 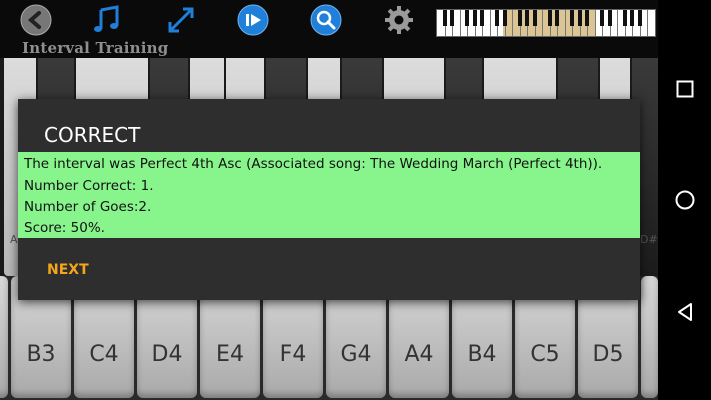 What do you see at coordinates (230, 354) in the screenshot?
I see `key-label: E4` at bounding box center [230, 354].